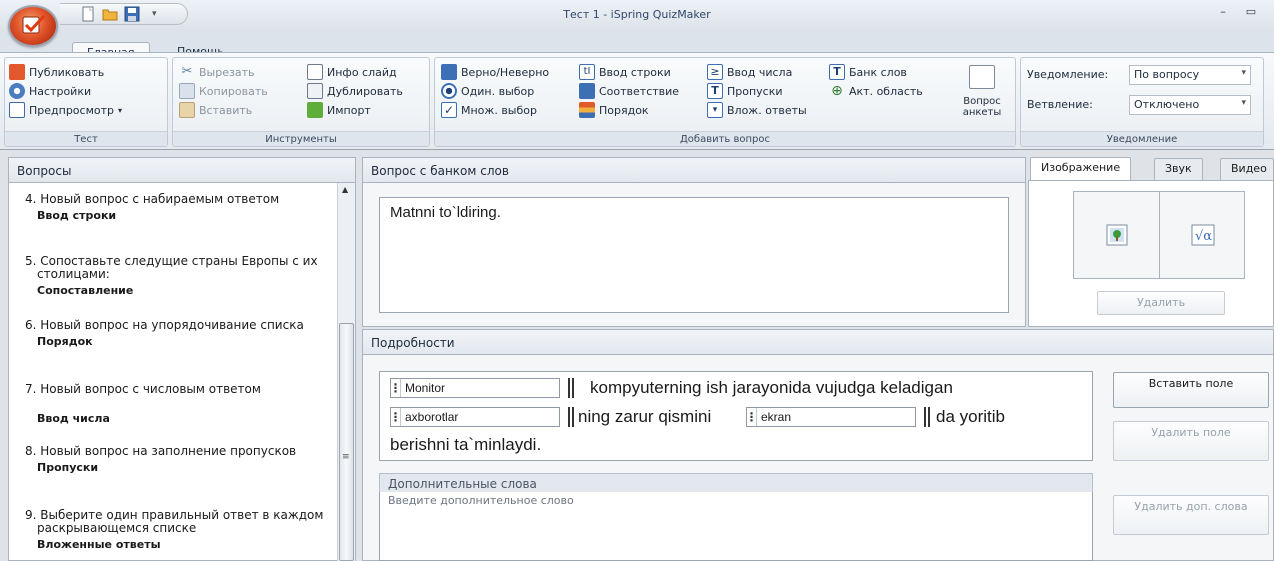 Image resolution: width=1274 pixels, height=561 pixels. What do you see at coordinates (1190, 75) in the screenshot?
I see `feedback-select: По вопросу ▾` at bounding box center [1190, 75].